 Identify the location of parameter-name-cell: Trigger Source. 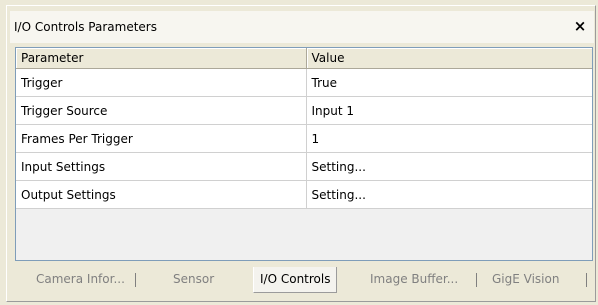
(161, 110).